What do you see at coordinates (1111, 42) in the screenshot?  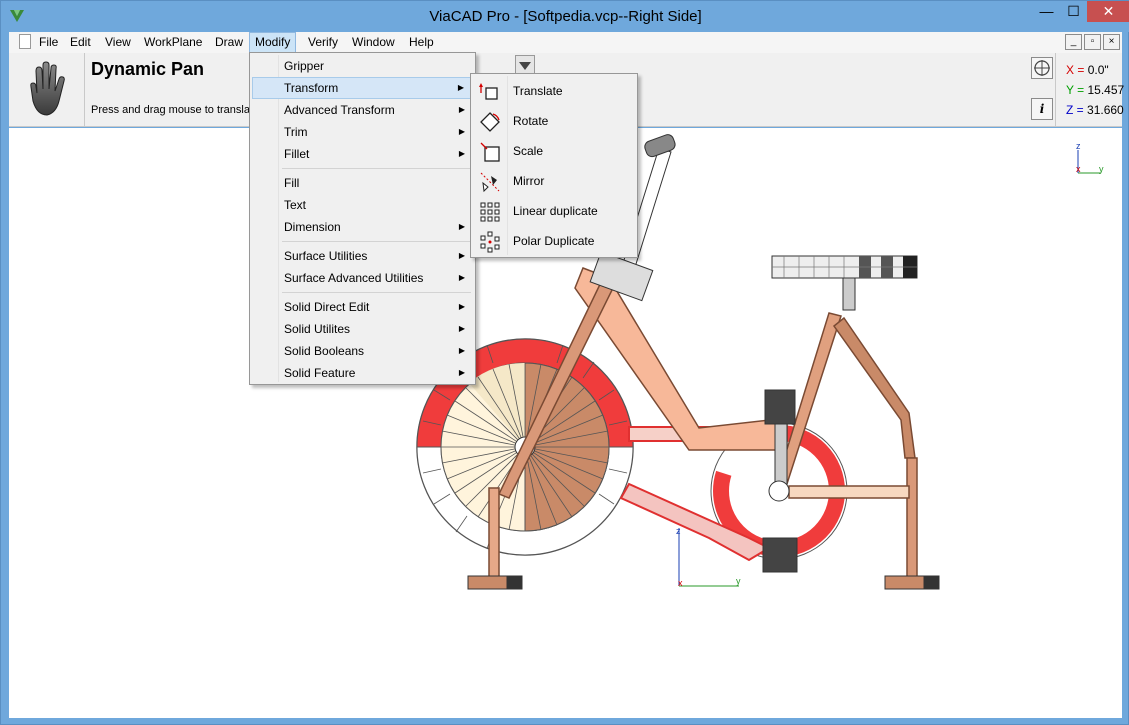 I see `mdi-close-button: ×` at bounding box center [1111, 42].